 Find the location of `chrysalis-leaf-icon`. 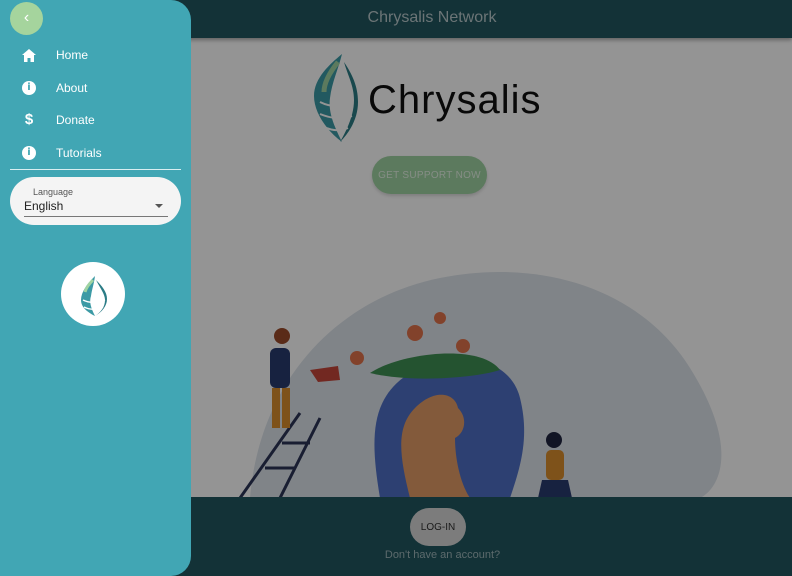

chrysalis-leaf-icon is located at coordinates (94, 296).